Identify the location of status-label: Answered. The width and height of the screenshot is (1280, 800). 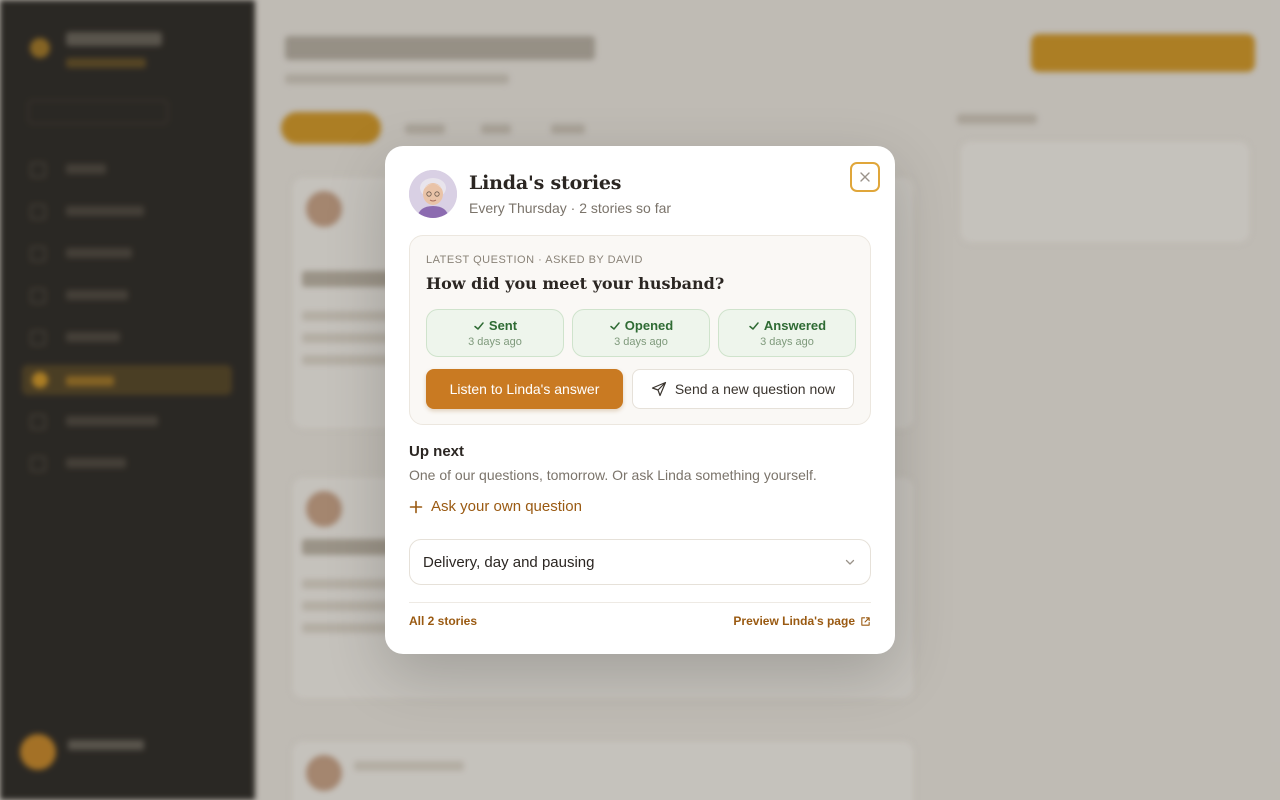
(795, 325).